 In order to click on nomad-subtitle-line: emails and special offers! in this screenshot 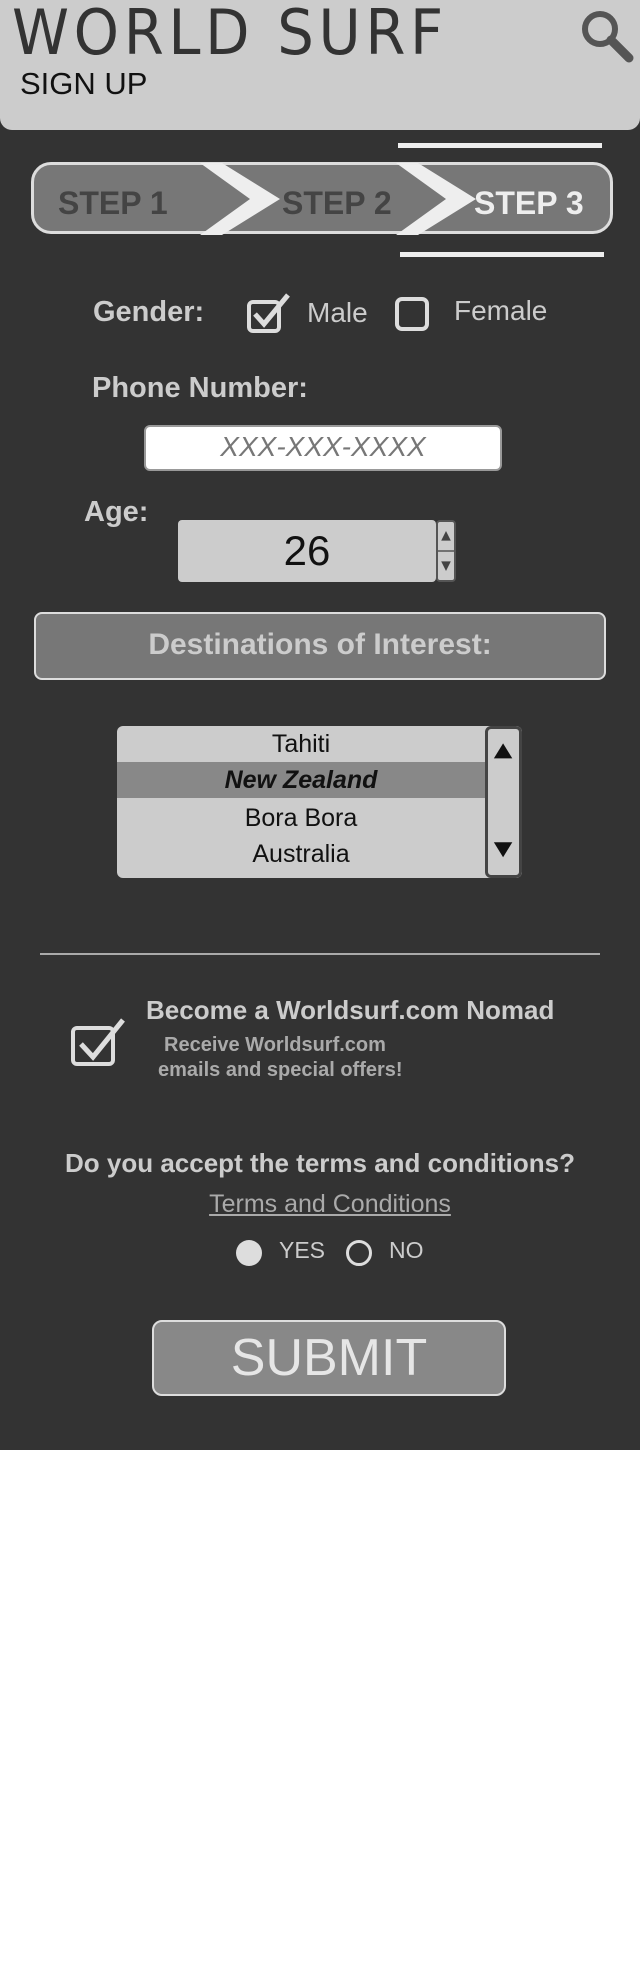, I will do `click(280, 1070)`.